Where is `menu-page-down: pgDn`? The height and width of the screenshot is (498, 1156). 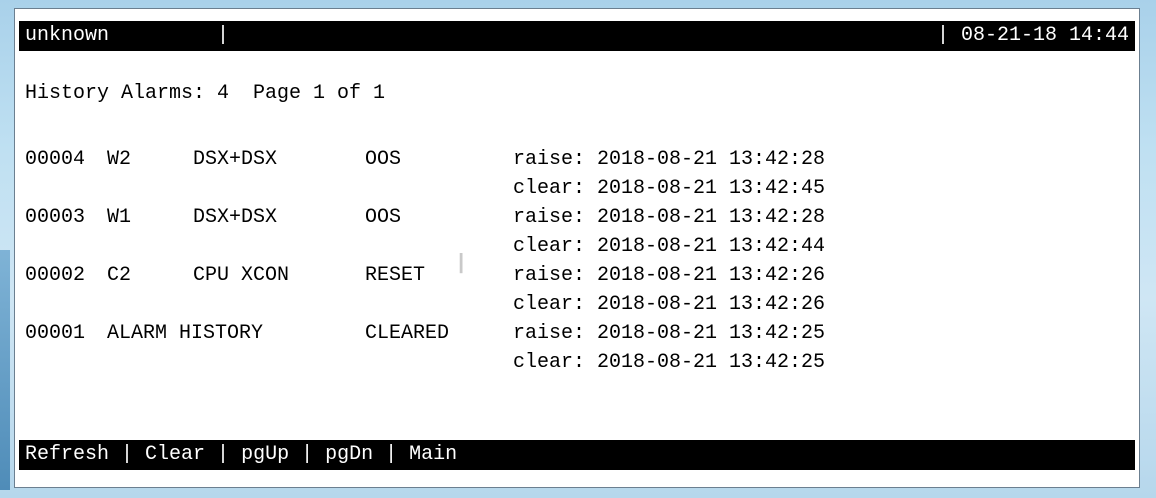 menu-page-down: pgDn is located at coordinates (349, 454).